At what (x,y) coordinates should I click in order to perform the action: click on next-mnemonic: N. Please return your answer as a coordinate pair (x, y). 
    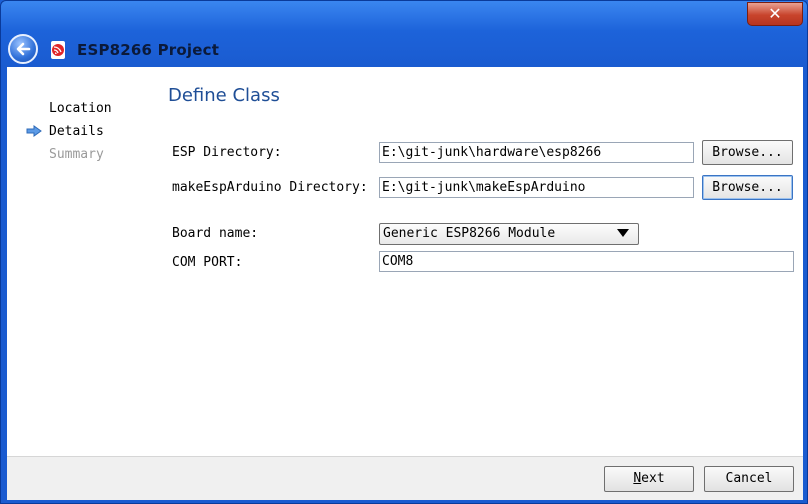
    Looking at the image, I should click on (637, 478).